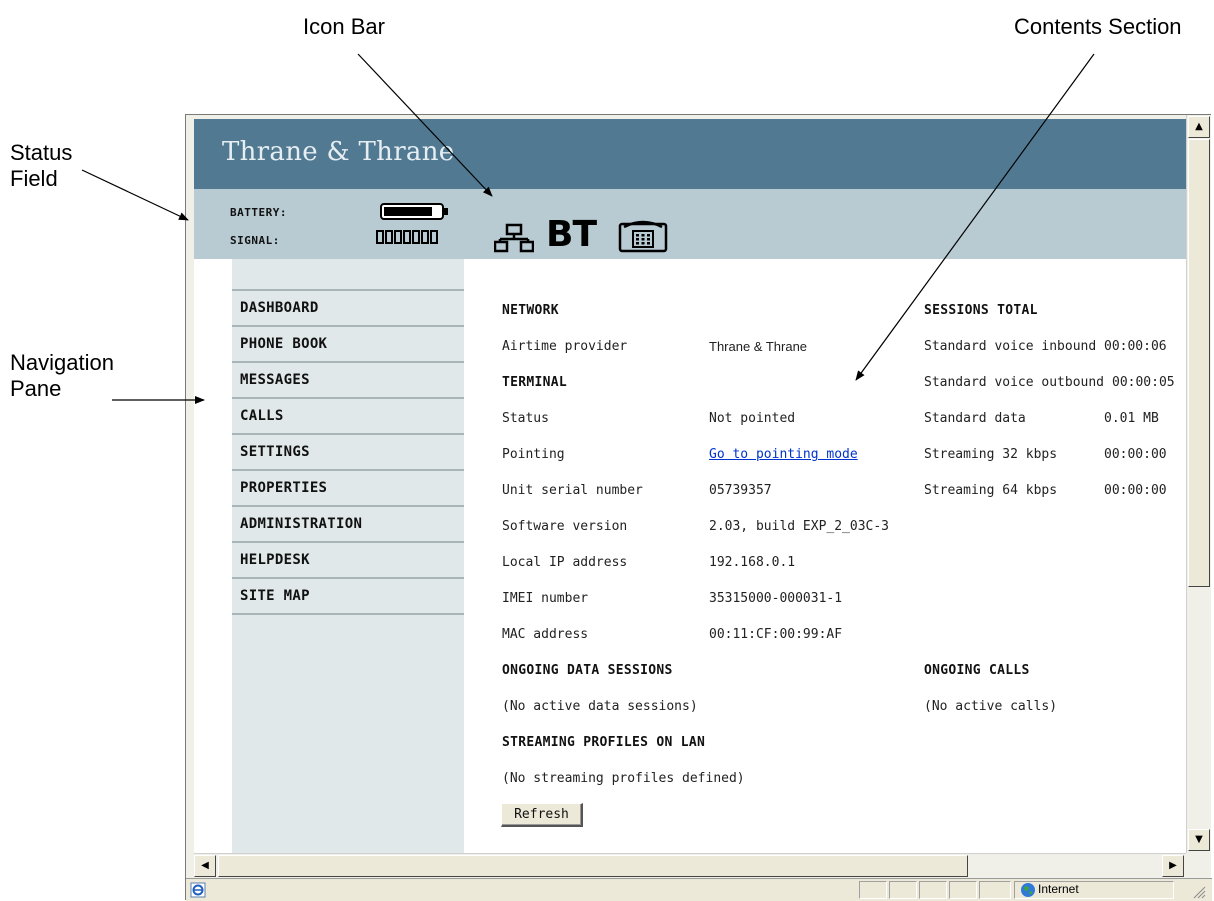 This screenshot has height=901, width=1214. I want to click on callout-navigation-line2: Pane, so click(36, 388).